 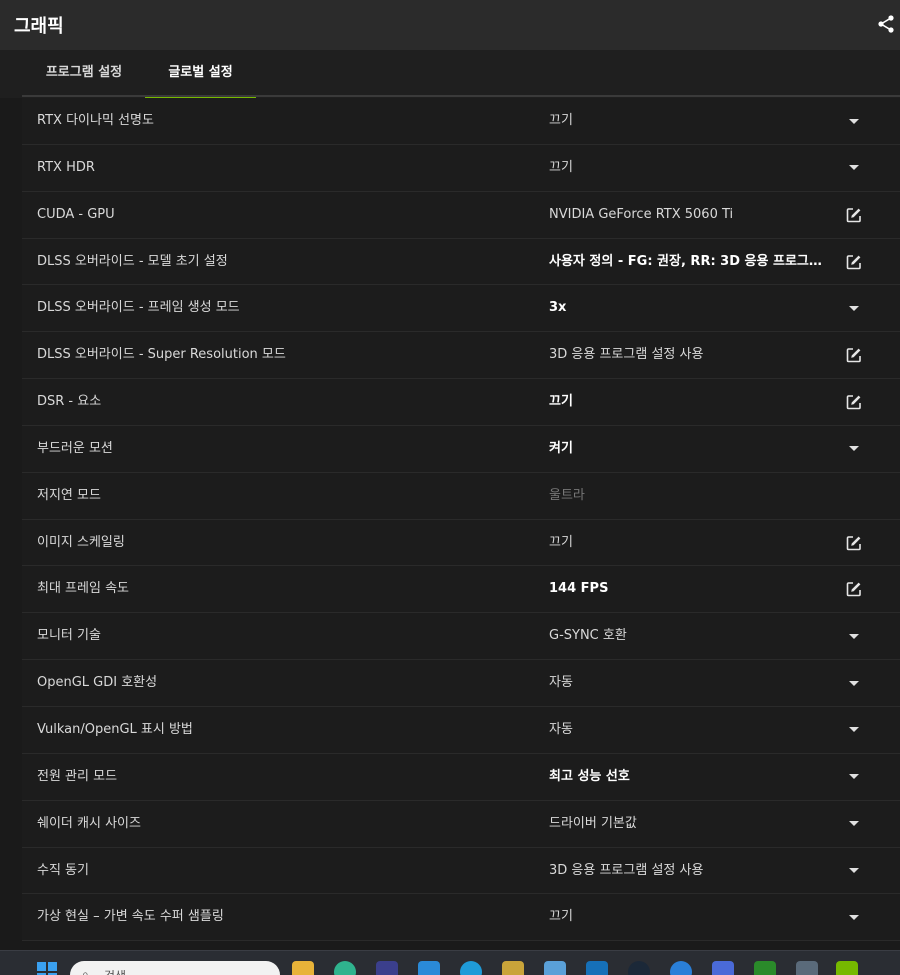 What do you see at coordinates (461, 637) in the screenshot?
I see `setting-row: 모니터 기술 G-SYNC 호환` at bounding box center [461, 637].